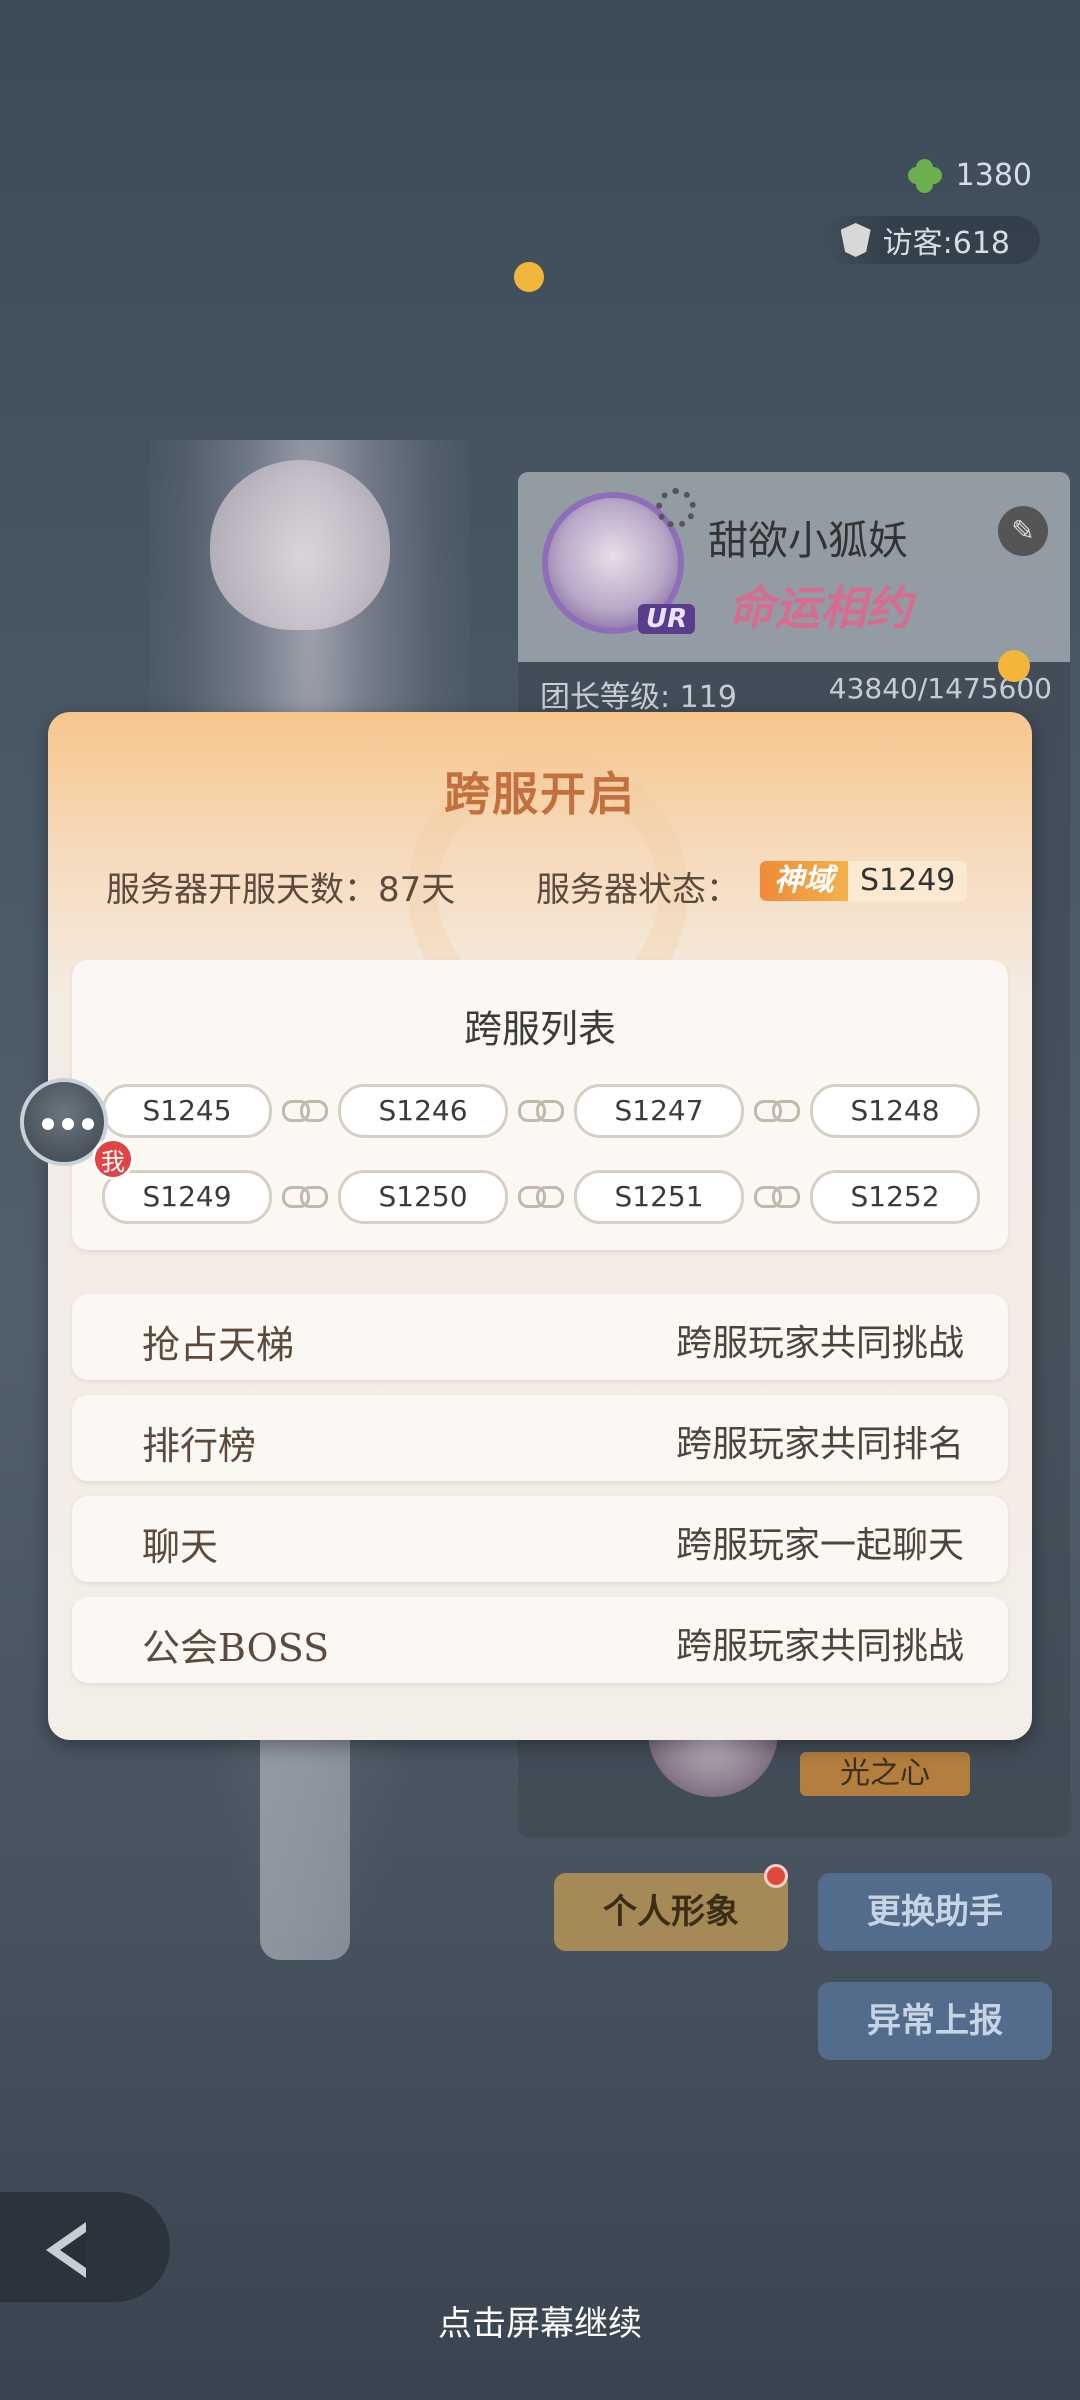 The width and height of the screenshot is (1080, 2400). What do you see at coordinates (423, 1197) in the screenshot?
I see `server-pill: S1250` at bounding box center [423, 1197].